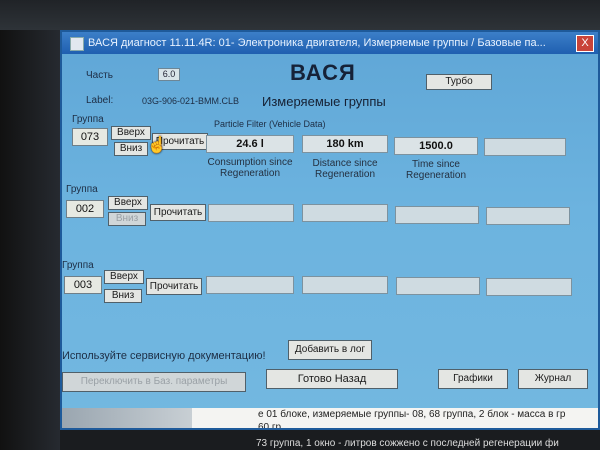  Describe the element at coordinates (30, 225) in the screenshot. I see `desk-background` at that location.